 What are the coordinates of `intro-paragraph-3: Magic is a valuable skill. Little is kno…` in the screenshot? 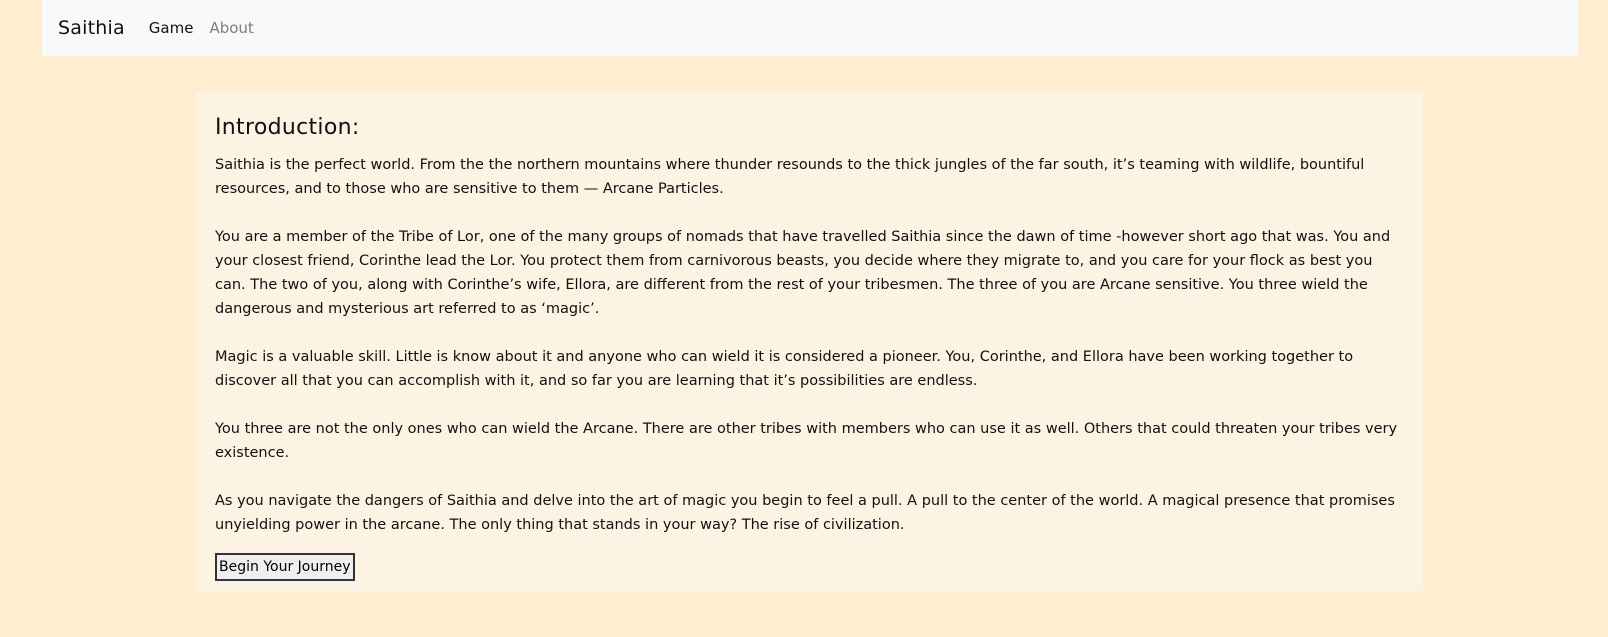 It's located at (784, 369).